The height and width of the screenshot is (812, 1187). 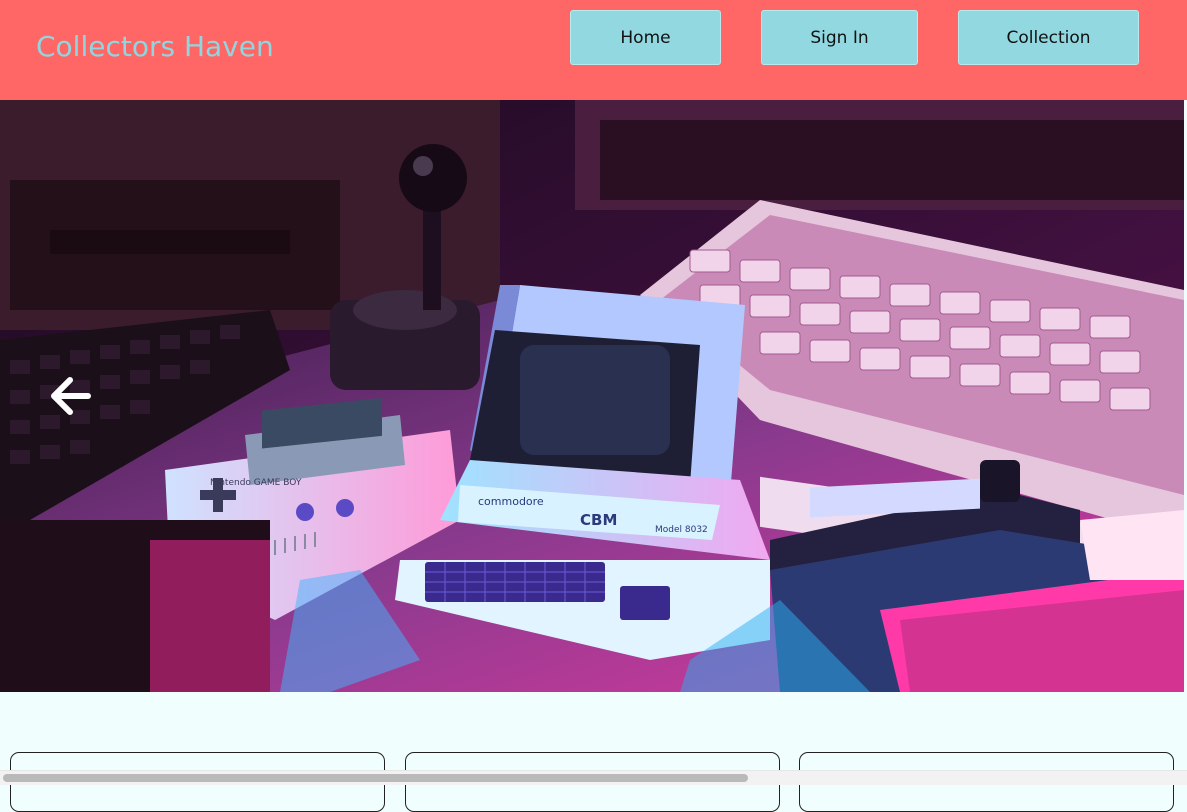 I want to click on model-label: Model 8032, so click(x=681, y=530).